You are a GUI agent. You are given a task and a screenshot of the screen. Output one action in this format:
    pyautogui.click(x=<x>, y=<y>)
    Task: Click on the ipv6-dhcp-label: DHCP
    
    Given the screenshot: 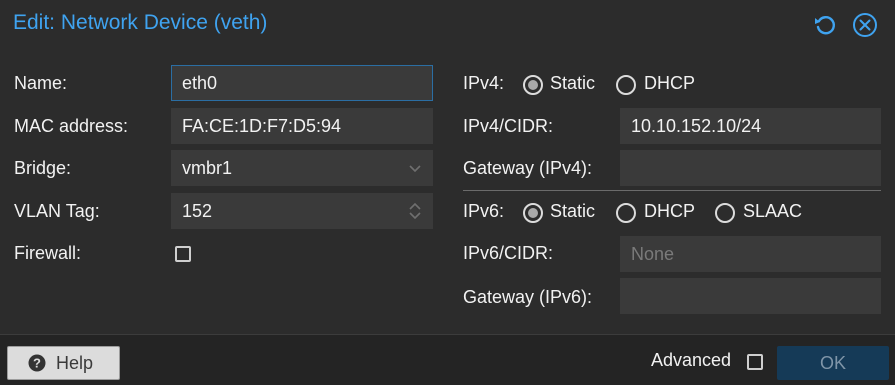 What is the action you would take?
    pyautogui.click(x=669, y=211)
    